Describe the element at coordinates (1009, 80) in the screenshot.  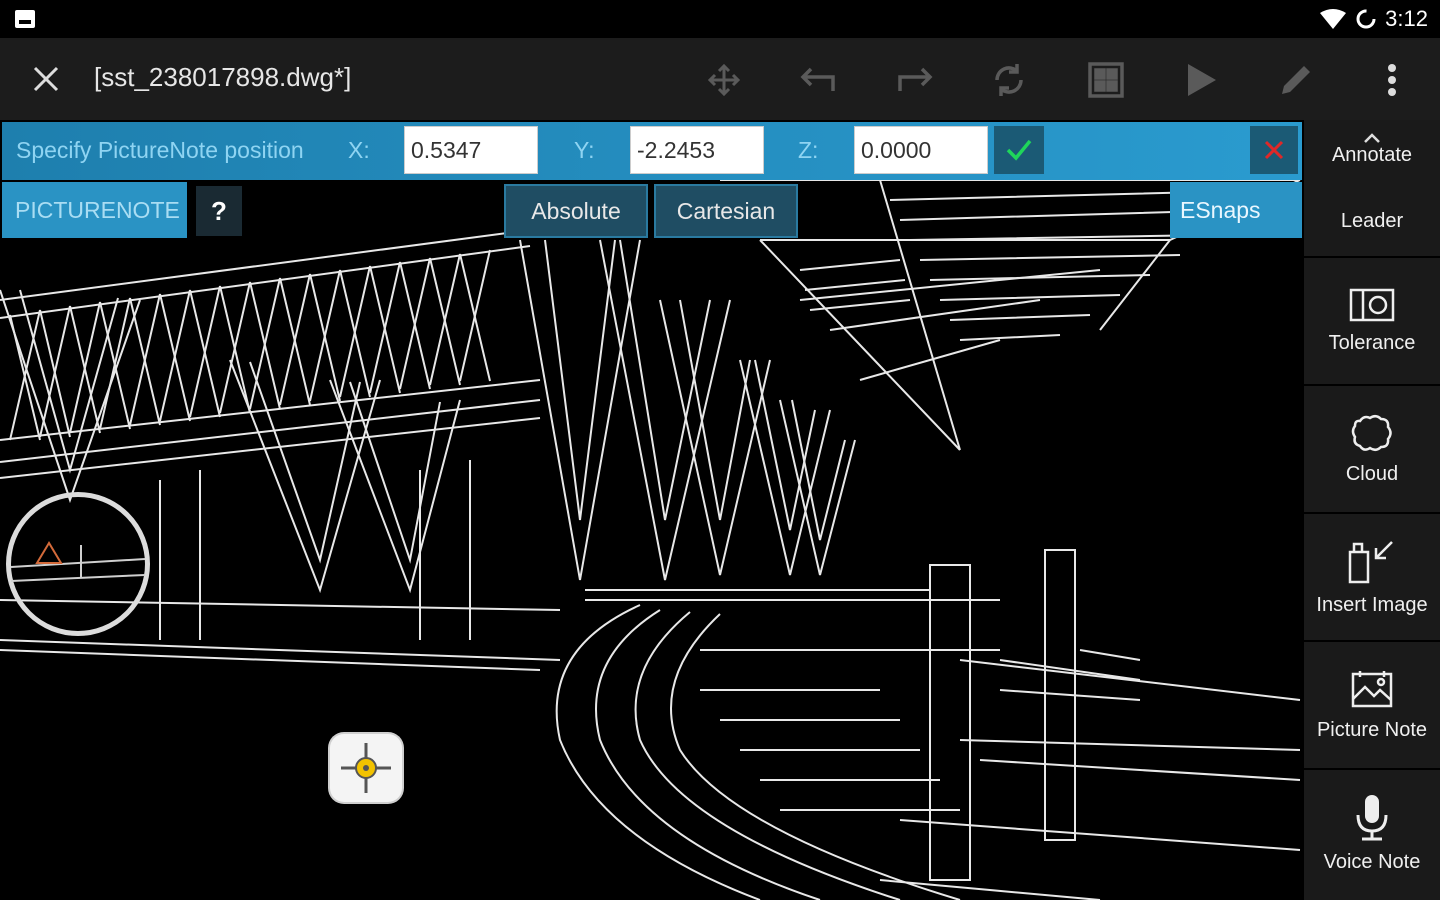
I see `sync-icon` at that location.